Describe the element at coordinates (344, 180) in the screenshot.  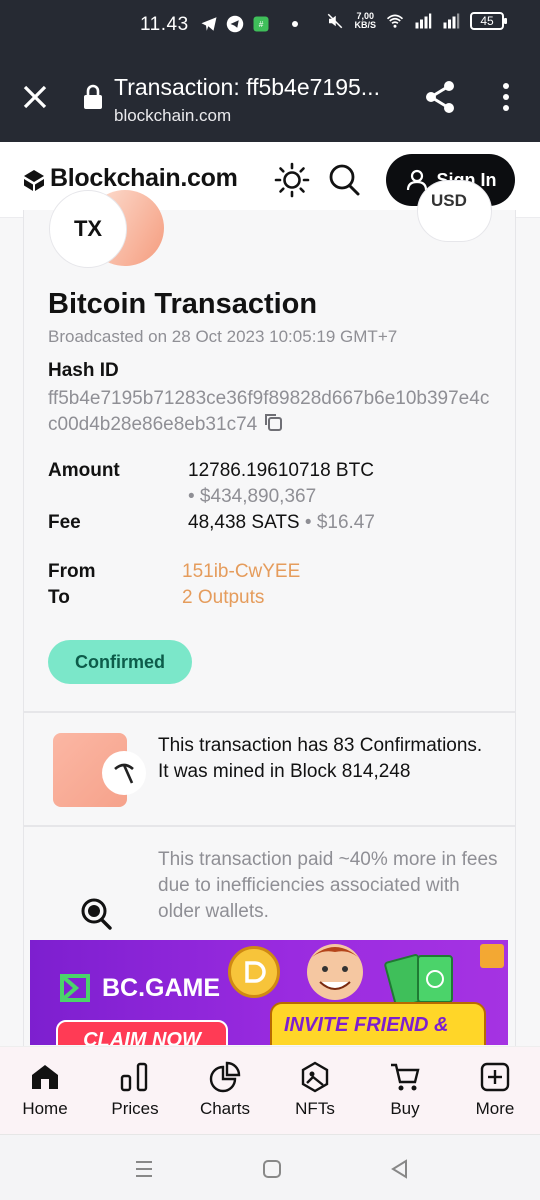
I see `search-icon` at that location.